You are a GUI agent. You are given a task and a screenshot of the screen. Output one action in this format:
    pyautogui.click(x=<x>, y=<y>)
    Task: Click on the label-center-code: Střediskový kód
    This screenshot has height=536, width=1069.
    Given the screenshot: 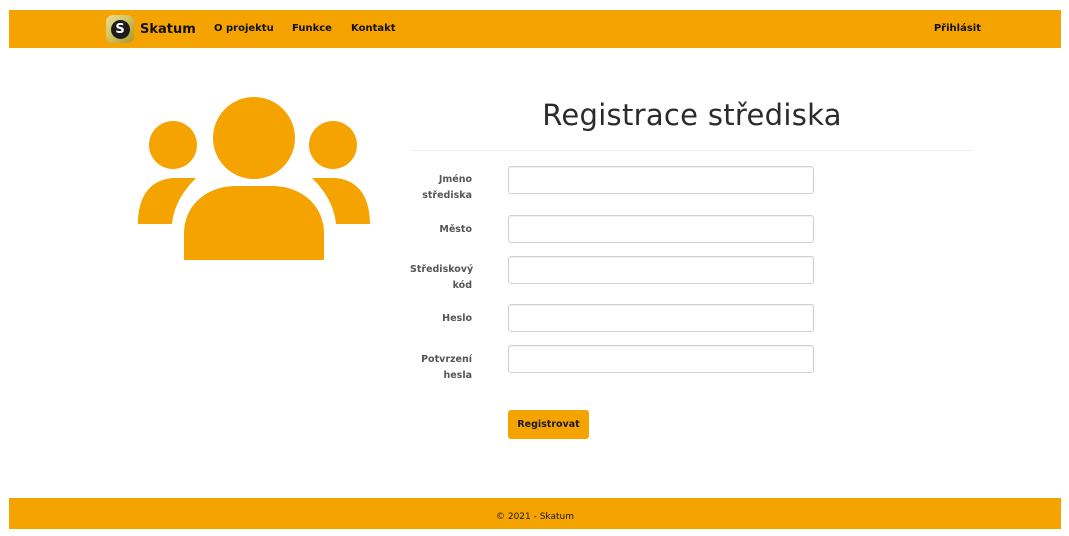 What is the action you would take?
    pyautogui.click(x=442, y=278)
    